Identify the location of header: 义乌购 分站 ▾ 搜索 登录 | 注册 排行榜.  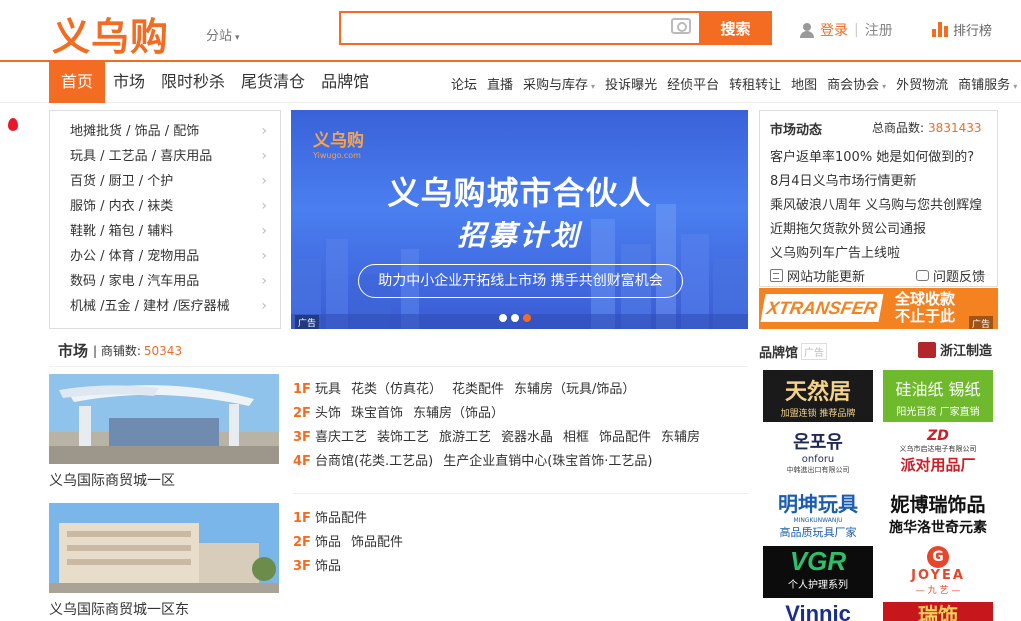
(510, 30).